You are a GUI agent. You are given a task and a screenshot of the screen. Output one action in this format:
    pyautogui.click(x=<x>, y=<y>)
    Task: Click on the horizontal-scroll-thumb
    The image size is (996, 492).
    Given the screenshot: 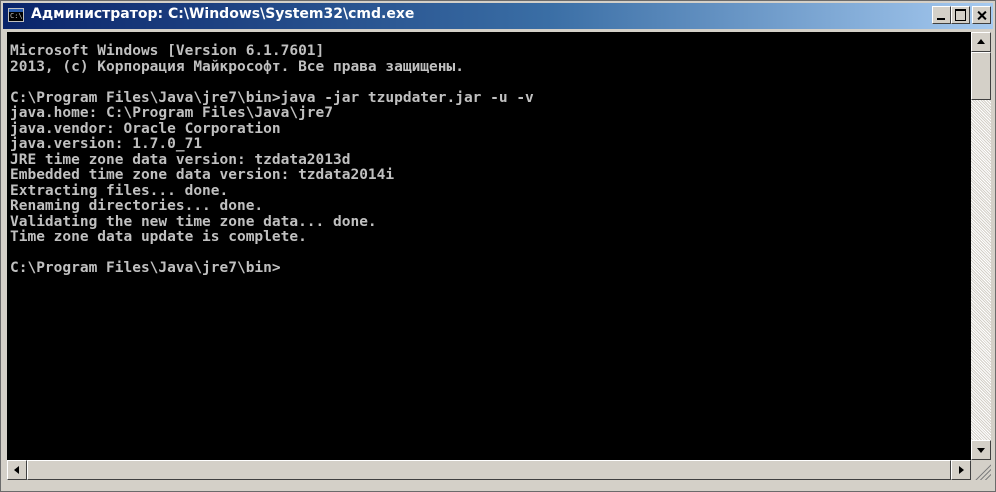 What is the action you would take?
    pyautogui.click(x=489, y=470)
    